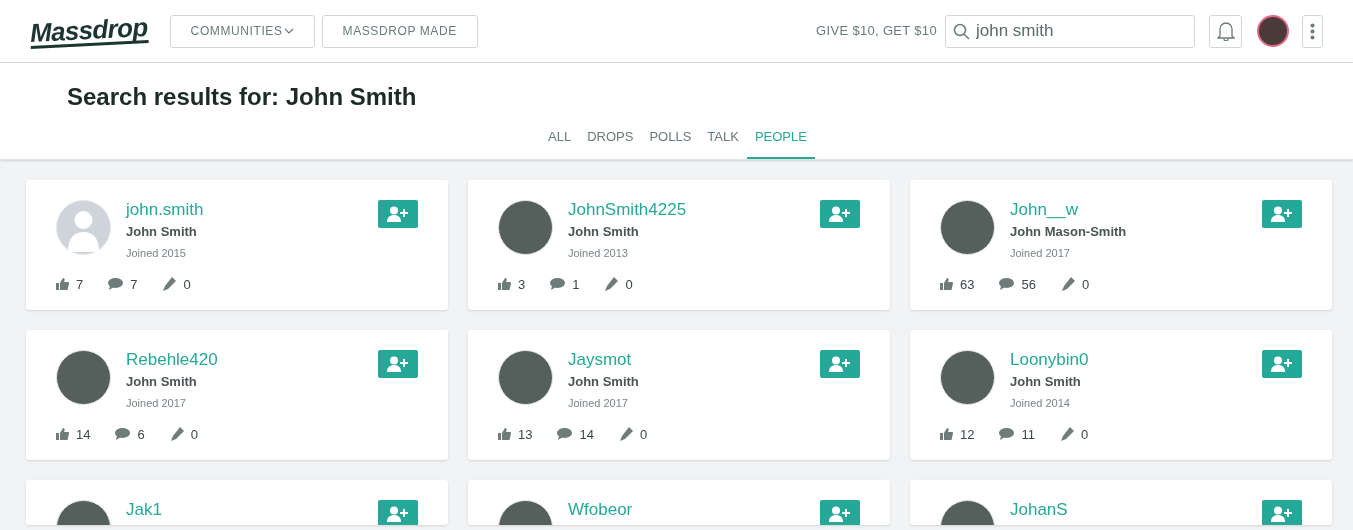  What do you see at coordinates (156, 253) in the screenshot?
I see `joined-date: Joined 2015` at bounding box center [156, 253].